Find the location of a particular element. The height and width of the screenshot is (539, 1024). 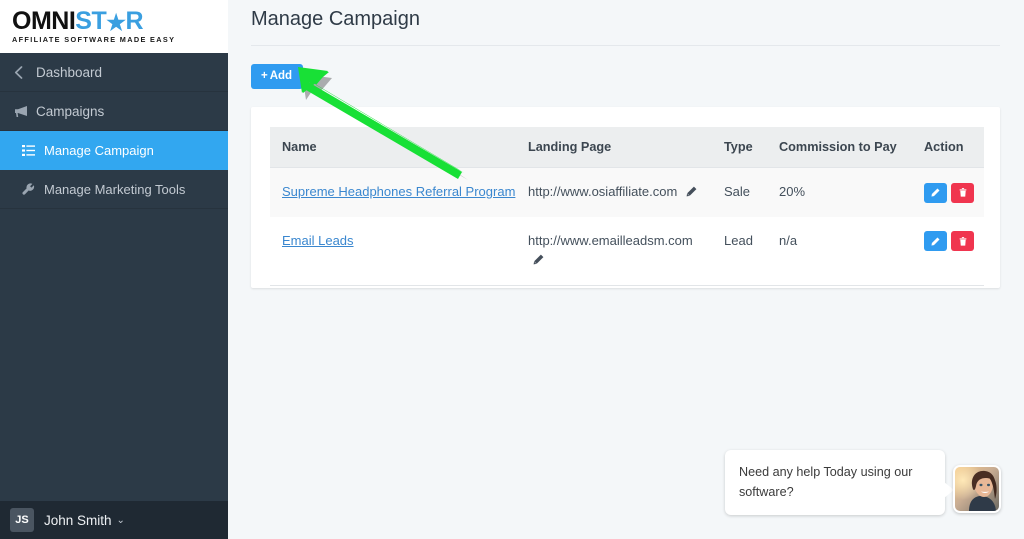

megaphone-icon is located at coordinates (25, 111).